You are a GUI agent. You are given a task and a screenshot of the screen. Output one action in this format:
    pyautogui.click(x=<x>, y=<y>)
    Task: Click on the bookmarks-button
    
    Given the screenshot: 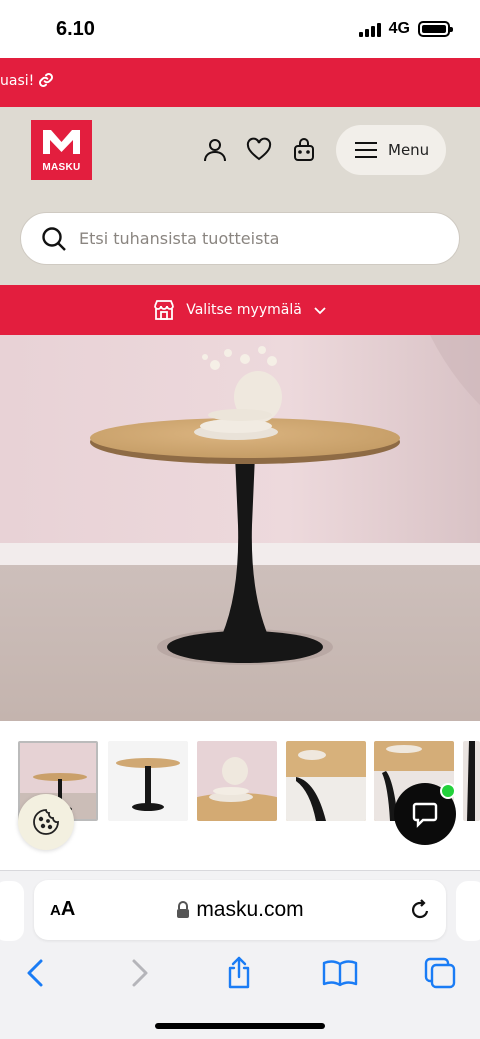 What is the action you would take?
    pyautogui.click(x=340, y=973)
    